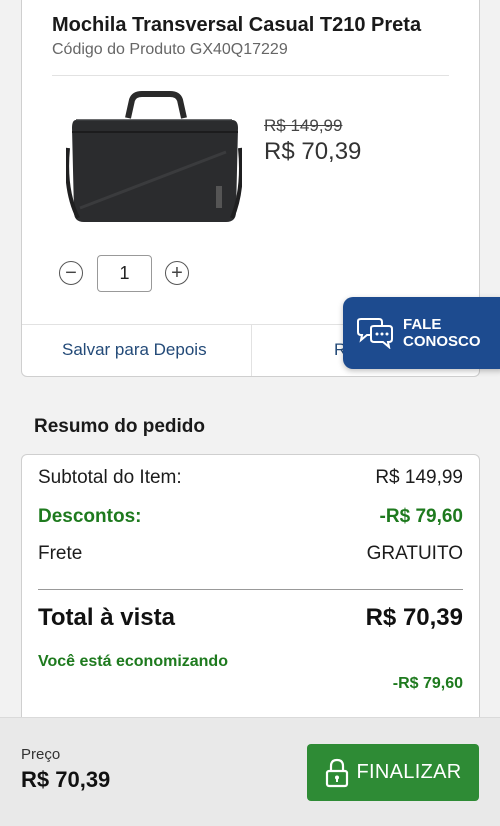  Describe the element at coordinates (90, 516) in the screenshot. I see `discount-label: Descontos:` at that location.